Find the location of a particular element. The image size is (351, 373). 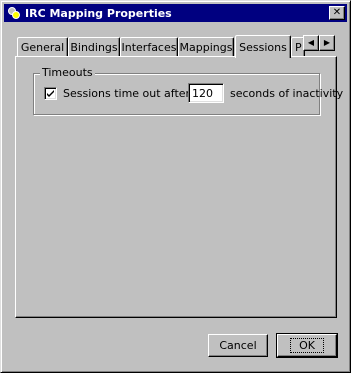

close-button: ✕ is located at coordinates (337, 13).